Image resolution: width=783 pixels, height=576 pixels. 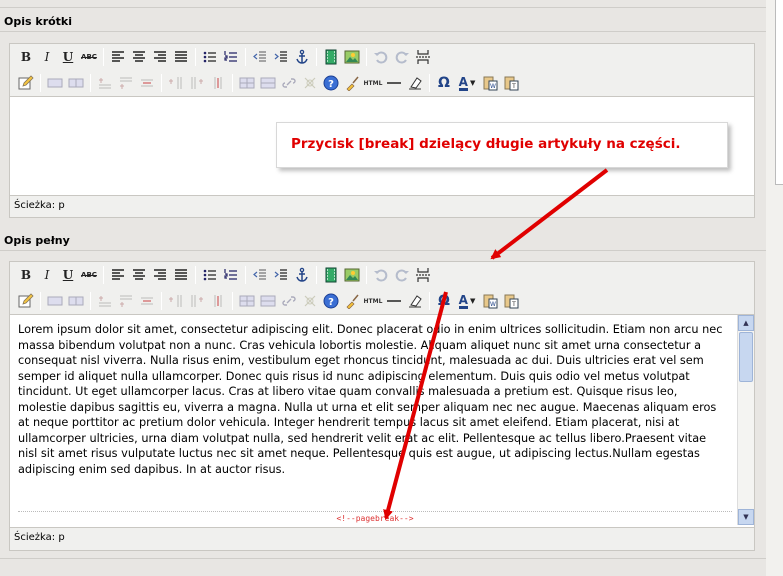 I want to click on path-statusbar-full: Ścieżka: p, so click(x=39, y=537).